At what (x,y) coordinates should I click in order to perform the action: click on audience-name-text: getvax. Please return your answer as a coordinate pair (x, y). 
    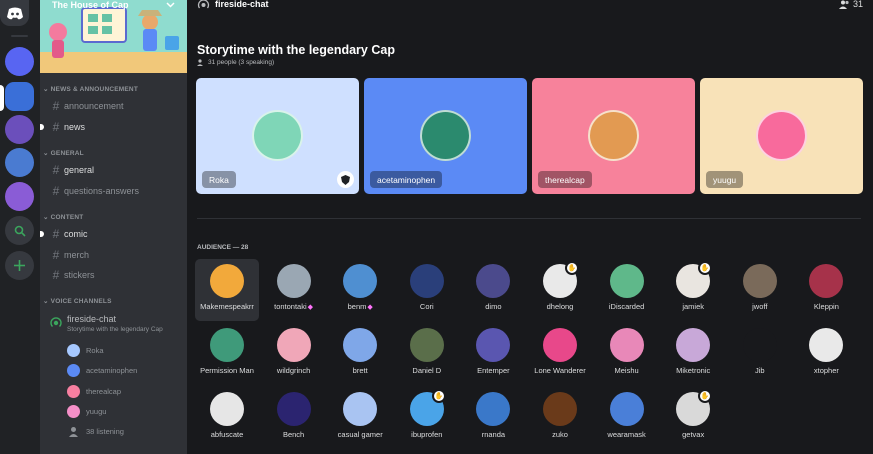
    Looking at the image, I should click on (693, 434).